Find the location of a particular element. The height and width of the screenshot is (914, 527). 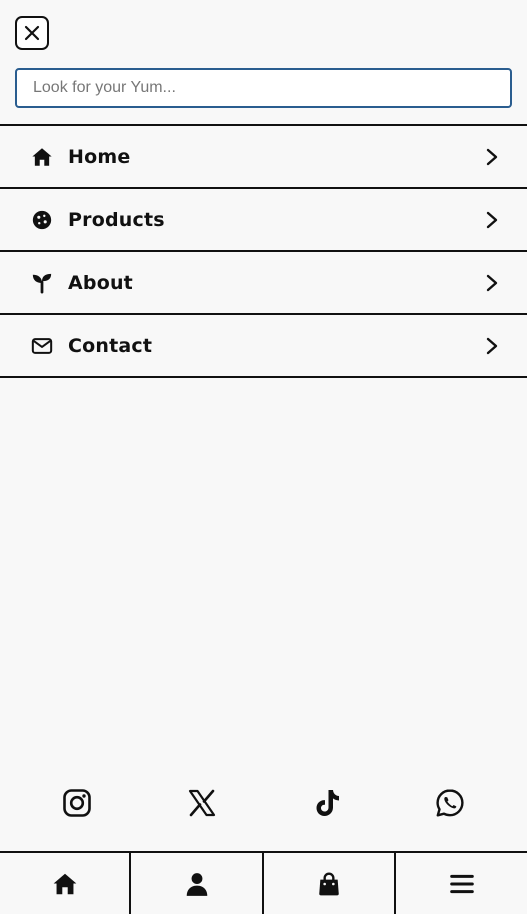

nav-home-button is located at coordinates (65, 883).